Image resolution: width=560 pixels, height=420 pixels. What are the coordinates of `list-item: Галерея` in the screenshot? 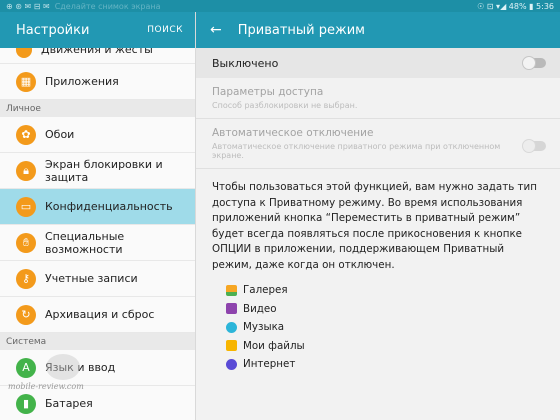 It's located at (393, 290).